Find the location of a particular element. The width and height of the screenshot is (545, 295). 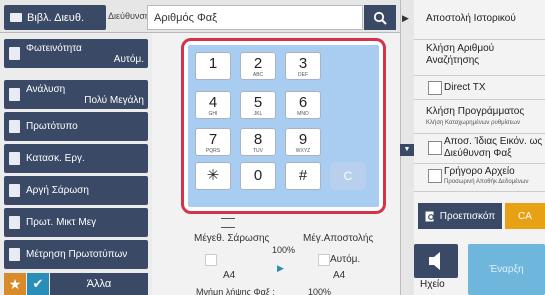

key-4-digit: 4 is located at coordinates (213, 102).